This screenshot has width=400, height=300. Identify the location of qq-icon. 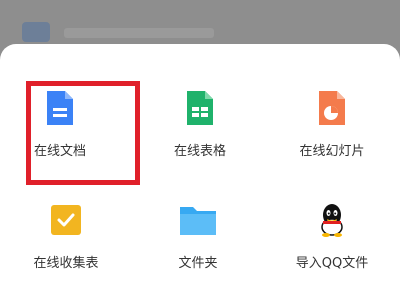
(332, 220).